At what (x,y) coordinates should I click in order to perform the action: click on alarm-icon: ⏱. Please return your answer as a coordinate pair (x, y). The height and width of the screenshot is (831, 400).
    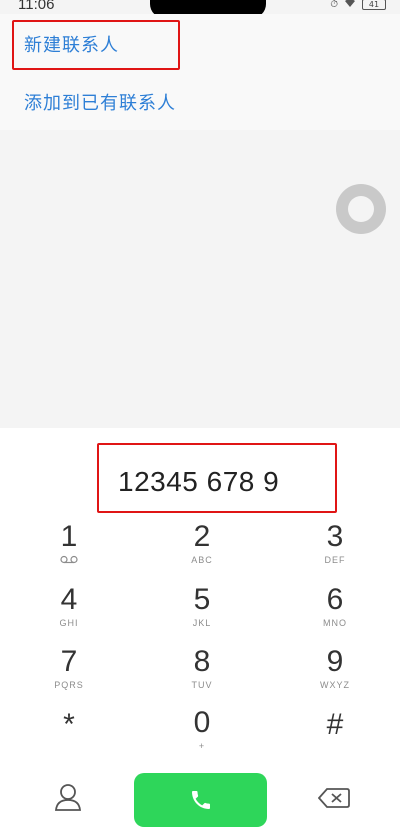
    Looking at the image, I should click on (334, 5).